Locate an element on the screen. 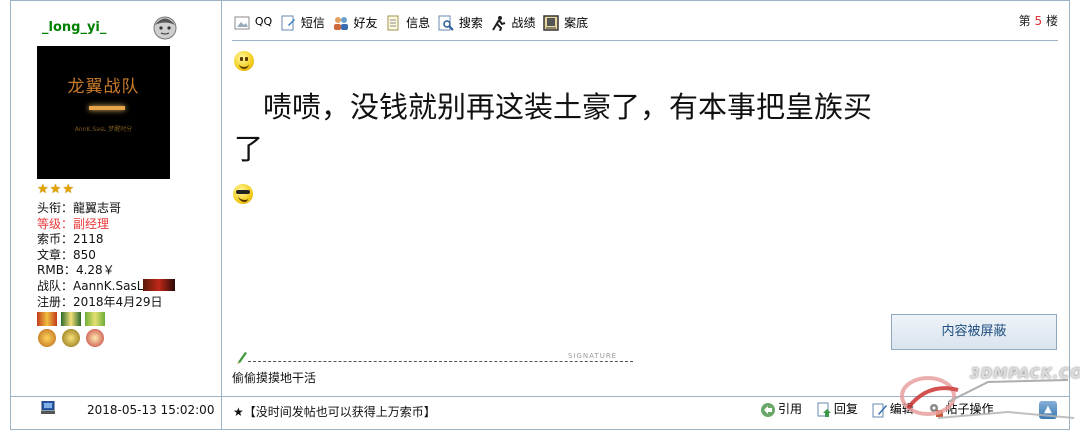 This screenshot has width=1080, height=430. username-link: _long_yi_ is located at coordinates (74, 27).